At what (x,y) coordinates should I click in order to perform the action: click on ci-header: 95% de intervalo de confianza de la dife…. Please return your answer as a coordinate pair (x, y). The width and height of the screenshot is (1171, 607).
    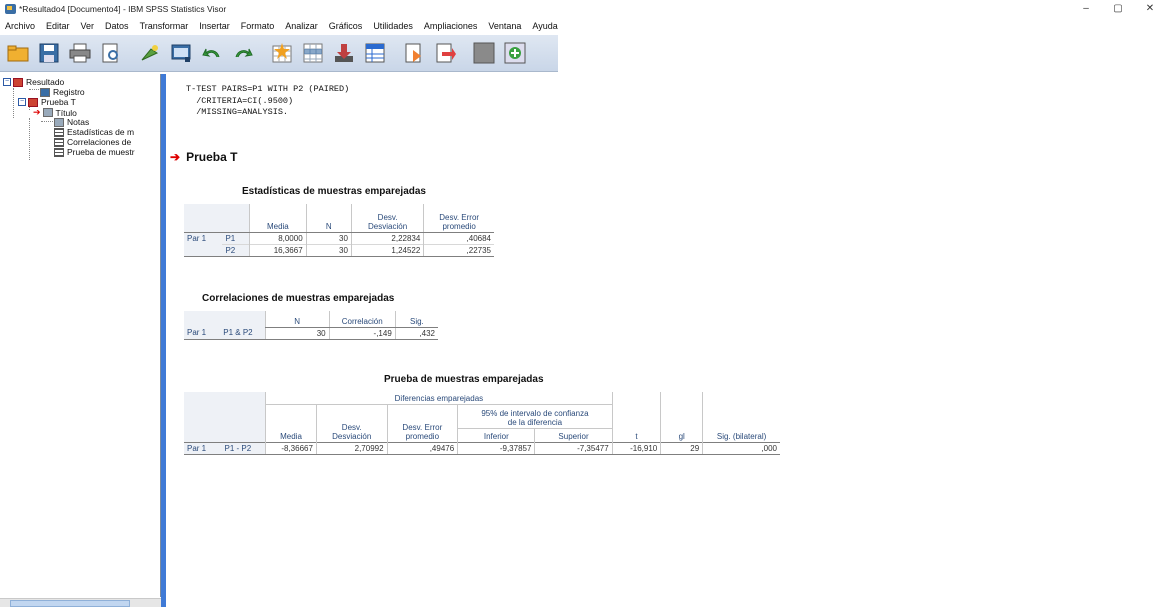
    Looking at the image, I should click on (535, 416).